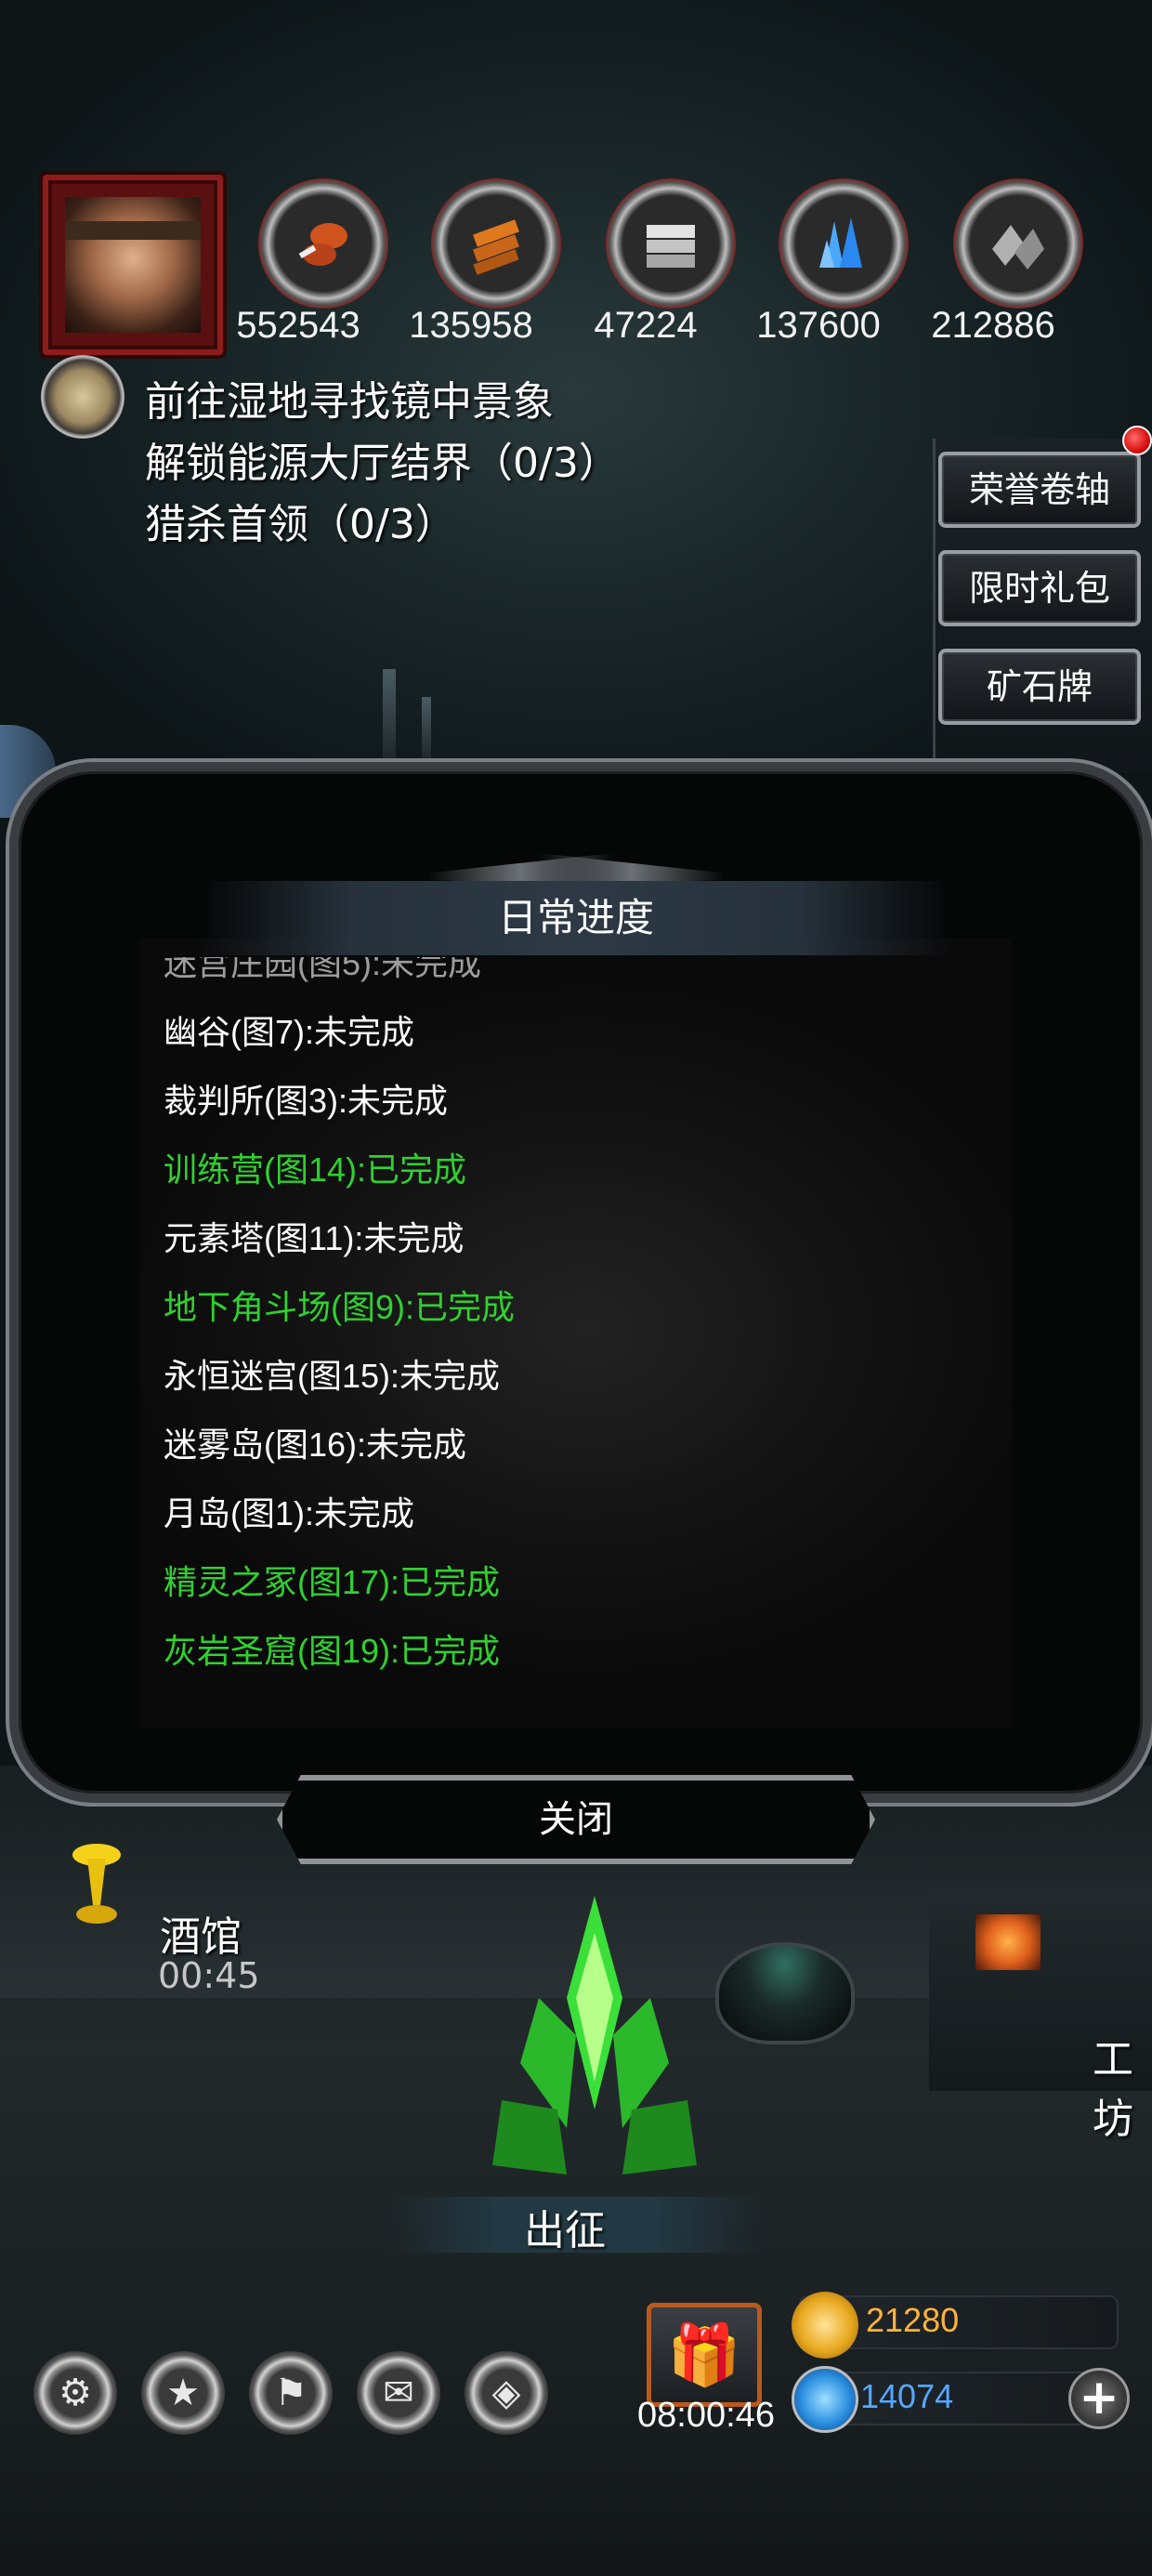 Image resolution: width=1152 pixels, height=2576 pixels. What do you see at coordinates (913, 2320) in the screenshot?
I see `gold-value: 21280` at bounding box center [913, 2320].